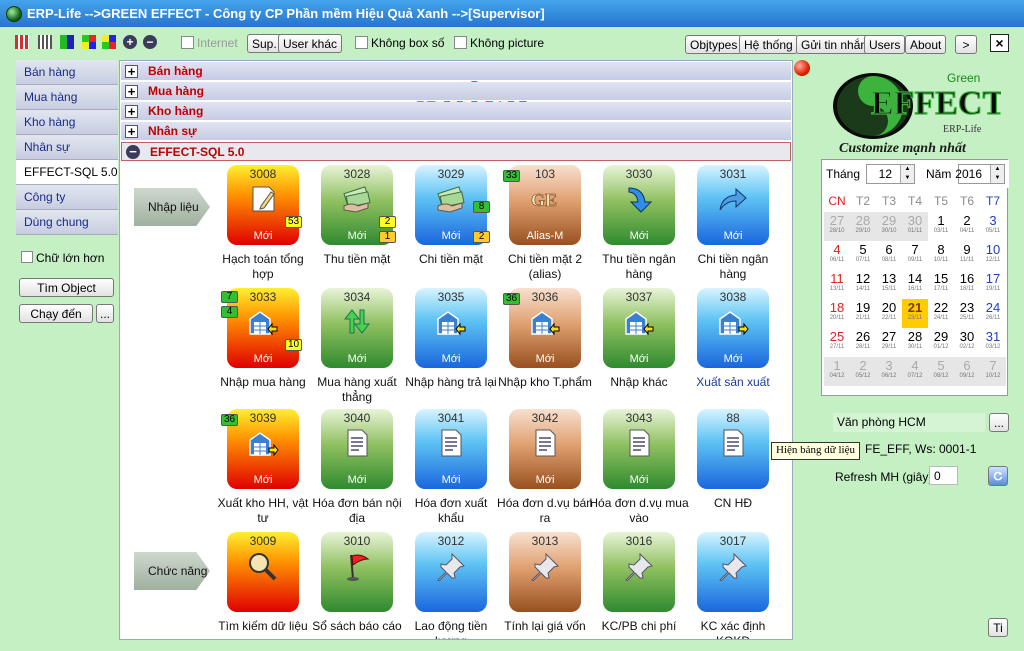 The height and width of the screenshot is (651, 1024). Describe the element at coordinates (966, 44) in the screenshot. I see `next-button: >` at that location.